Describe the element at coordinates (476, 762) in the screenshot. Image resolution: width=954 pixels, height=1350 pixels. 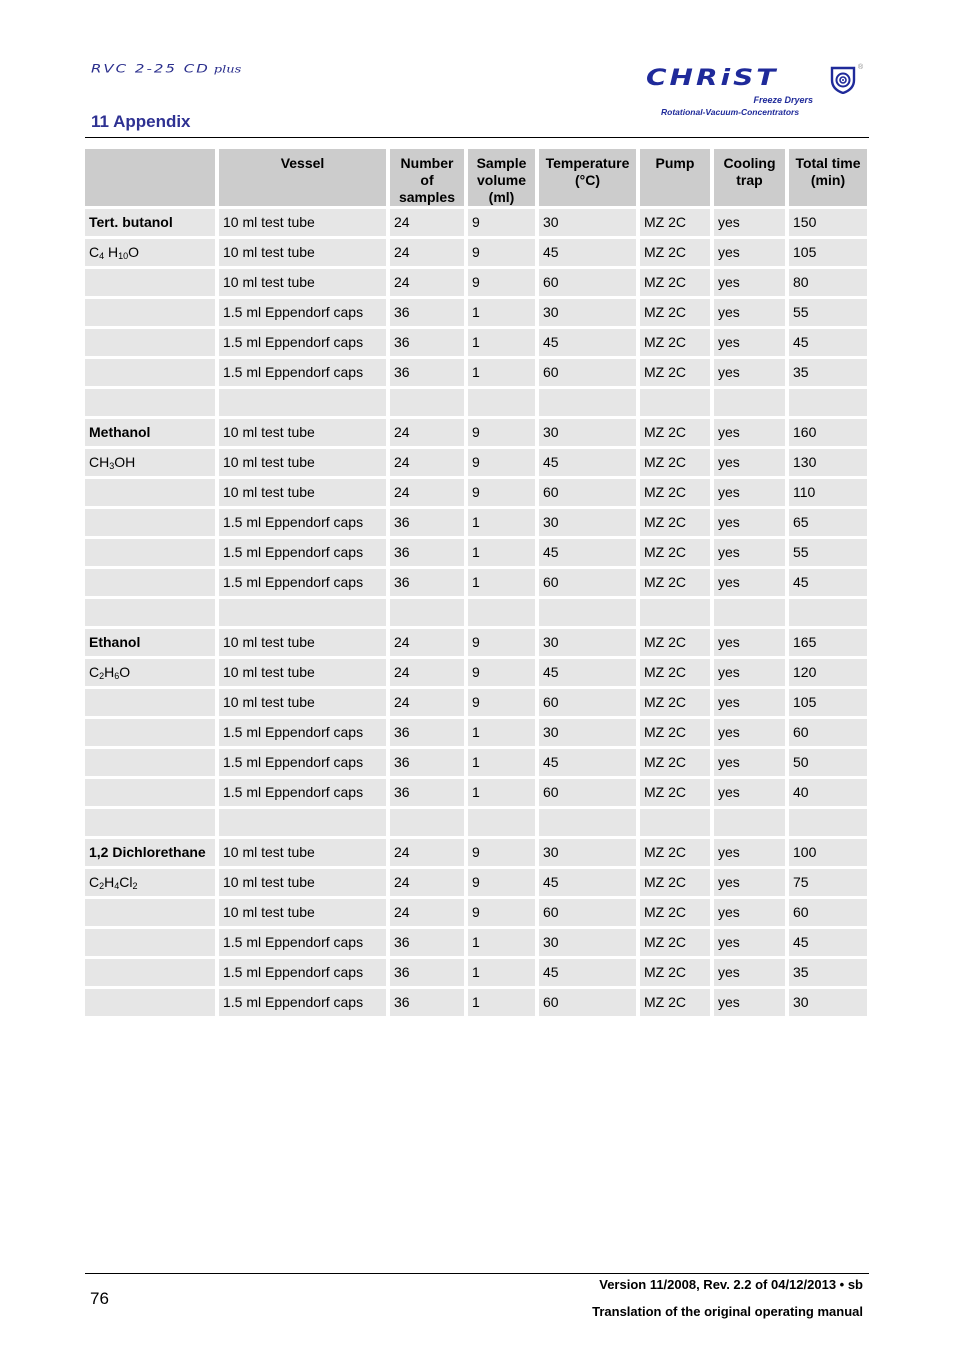
I see `table-row: 1.5 ml Eppendorf caps 36 1 45 MZ 2C yes 50` at that location.